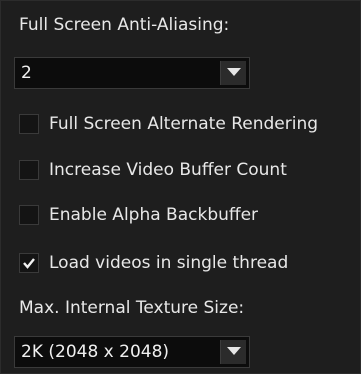 This screenshot has width=361, height=374. Describe the element at coordinates (184, 124) in the screenshot. I see `option-label: Full Screen Alternate Rendering` at that location.